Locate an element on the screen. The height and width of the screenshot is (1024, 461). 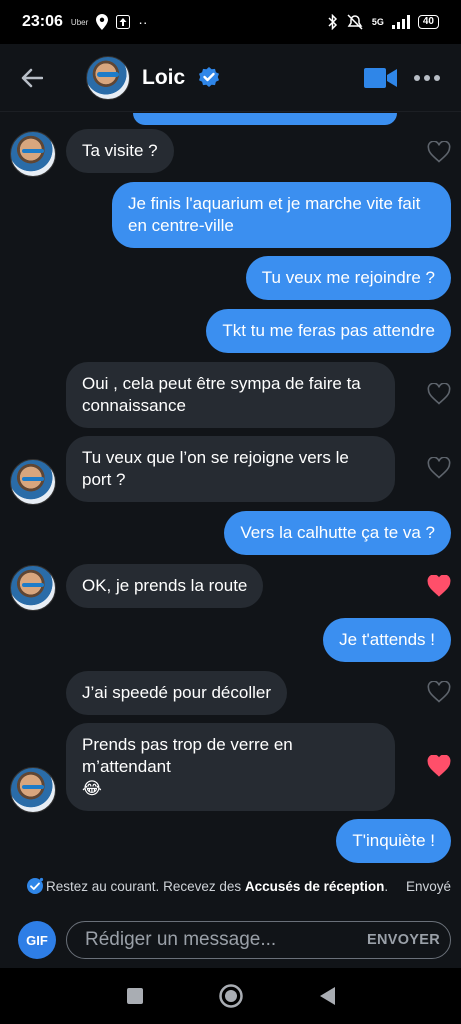
recents-button is located at coordinates (135, 996).